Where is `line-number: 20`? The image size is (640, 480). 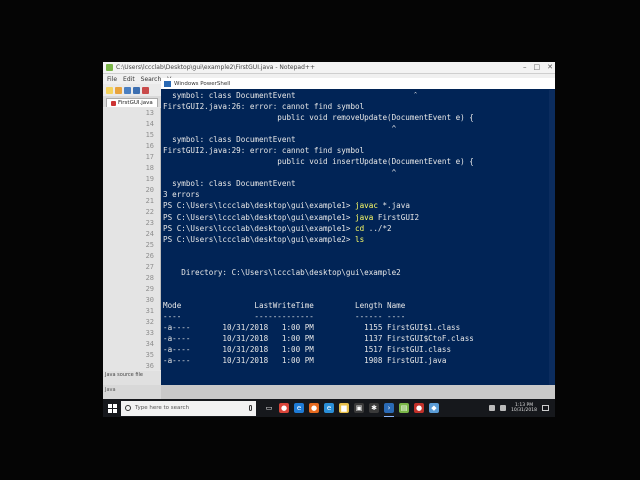
line-number: 20 is located at coordinates (149, 190).